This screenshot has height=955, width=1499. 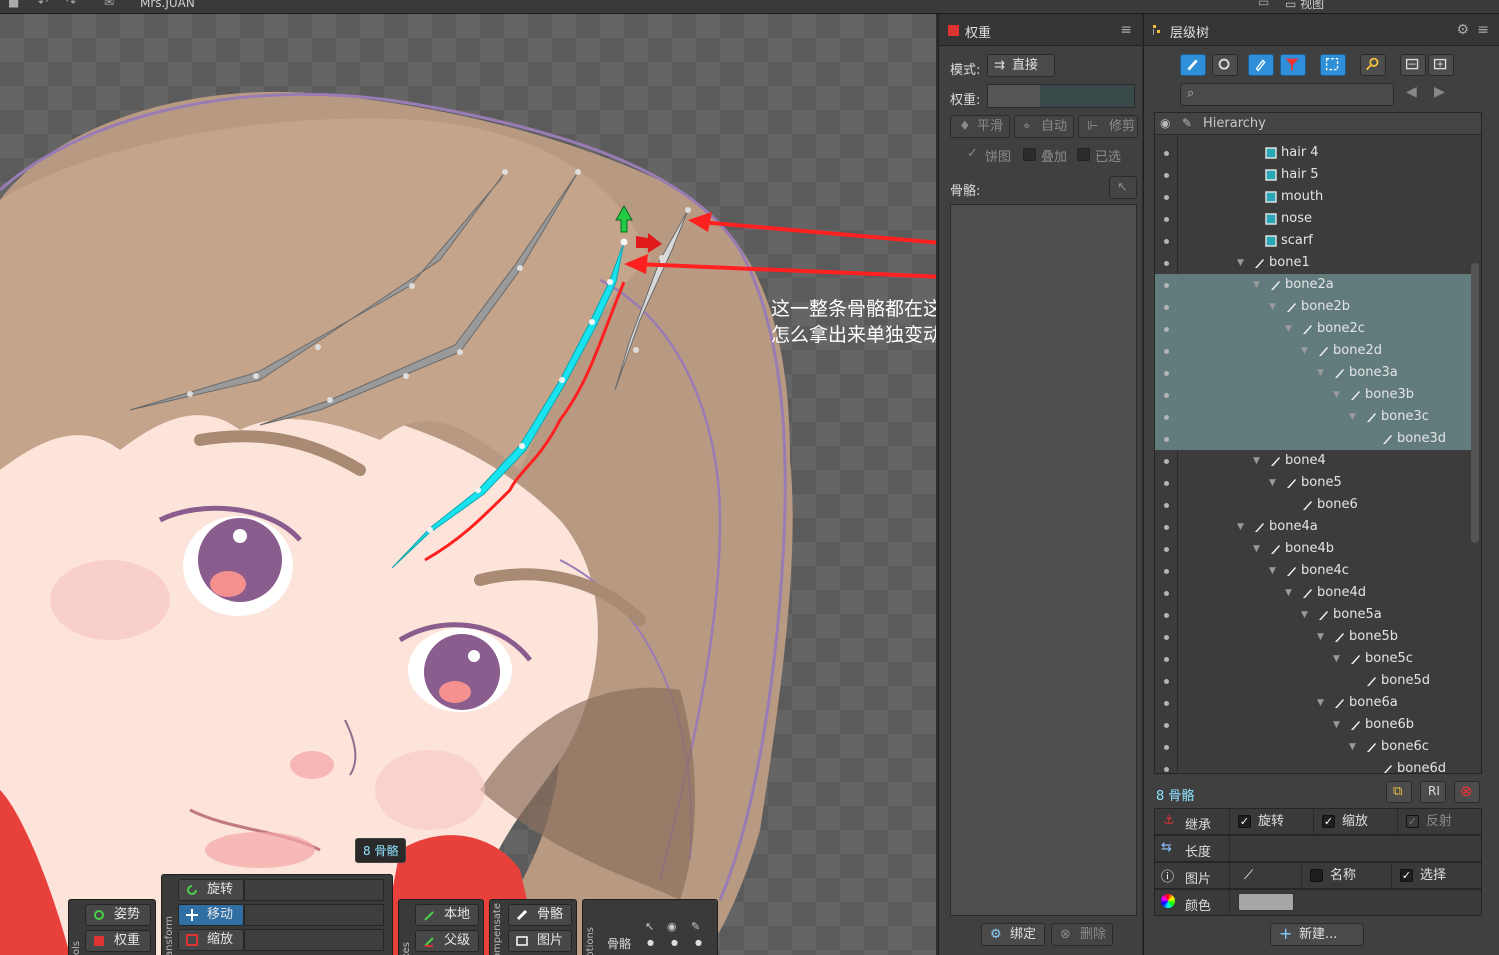 What do you see at coordinates (1271, 821) in the screenshot?
I see `inherit-rotation-cell: ✓ 旋转` at bounding box center [1271, 821].